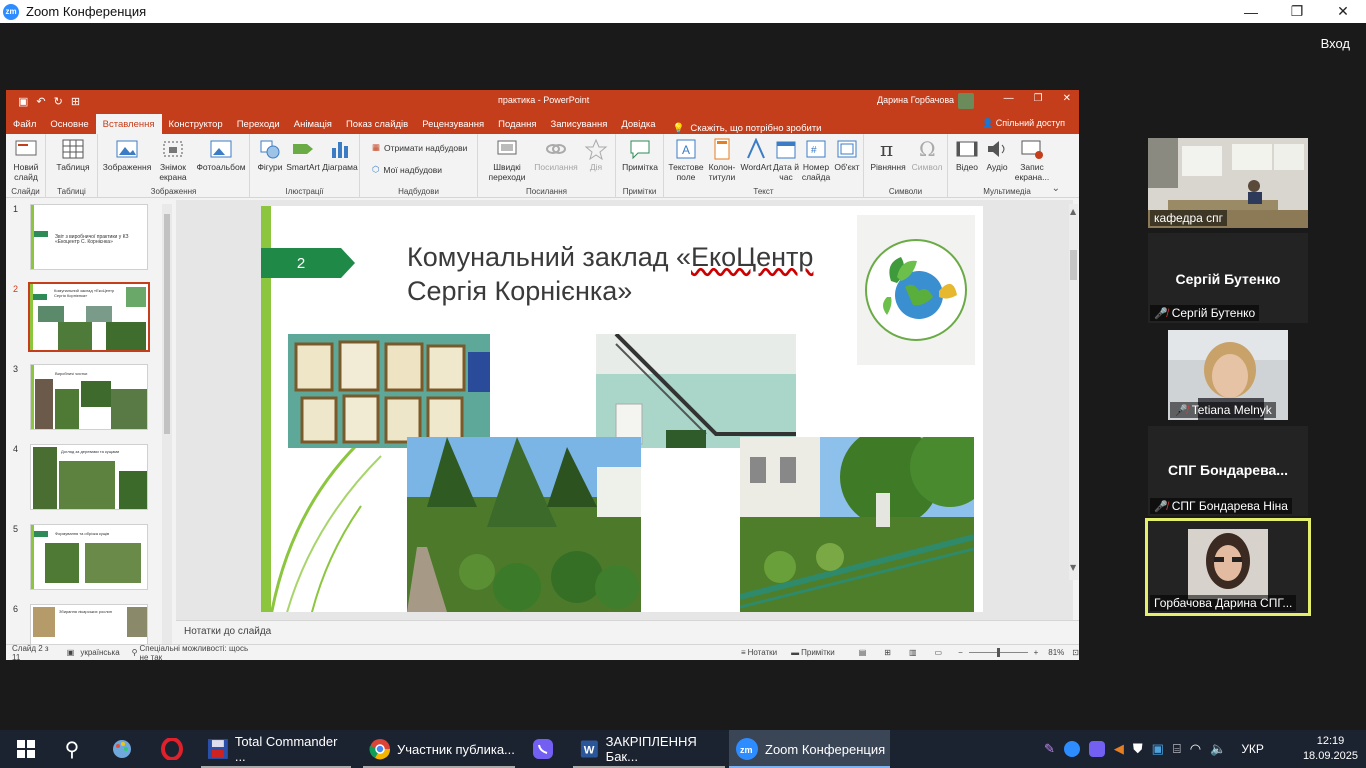  Describe the element at coordinates (313, 124) in the screenshot. I see `tab-animations: Анімація` at that location.